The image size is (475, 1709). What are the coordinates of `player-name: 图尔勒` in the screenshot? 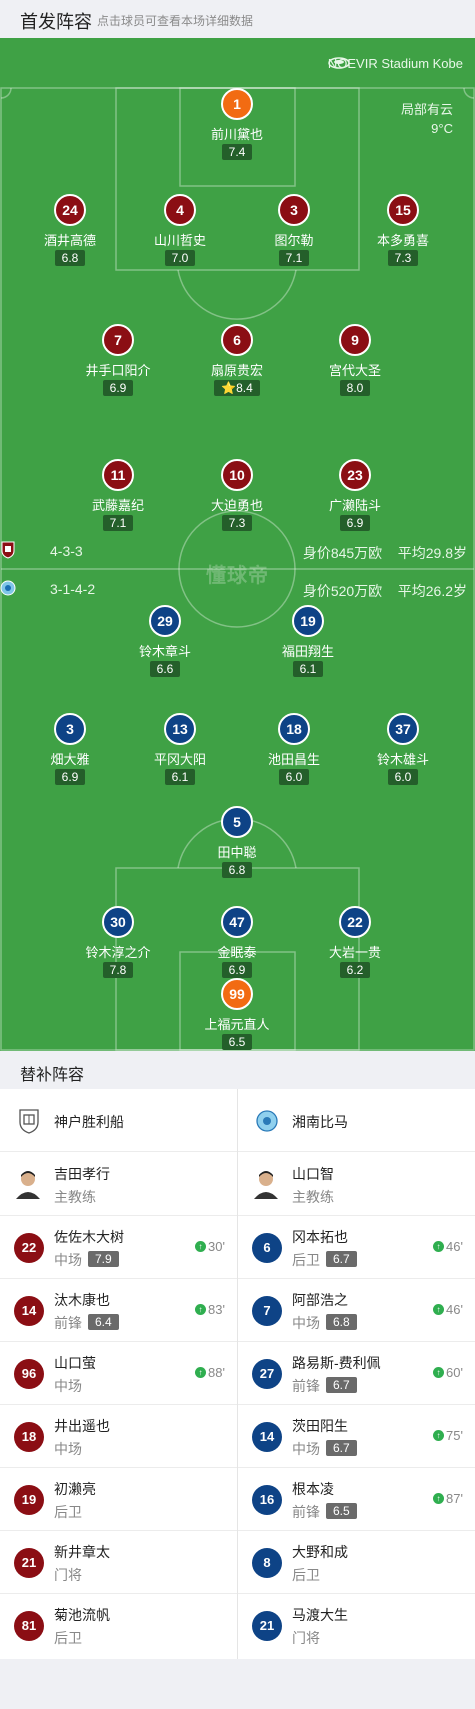 It's located at (294, 240).